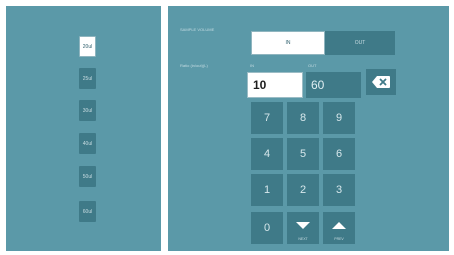 This screenshot has height=255, width=454. Describe the element at coordinates (87, 78) in the screenshot. I see `volume-option-25ul: 25ul` at that location.